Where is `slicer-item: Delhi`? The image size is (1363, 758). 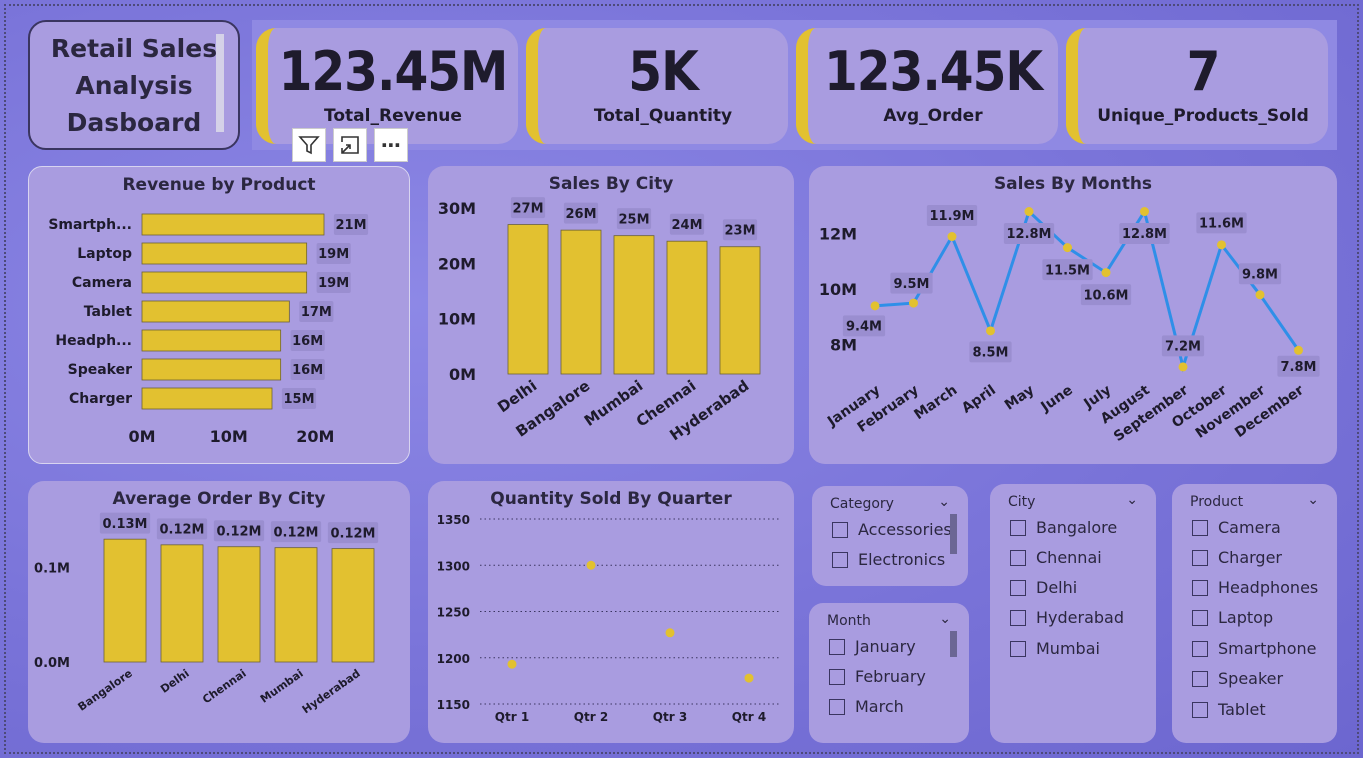
slicer-item: Delhi is located at coordinates (1043, 587).